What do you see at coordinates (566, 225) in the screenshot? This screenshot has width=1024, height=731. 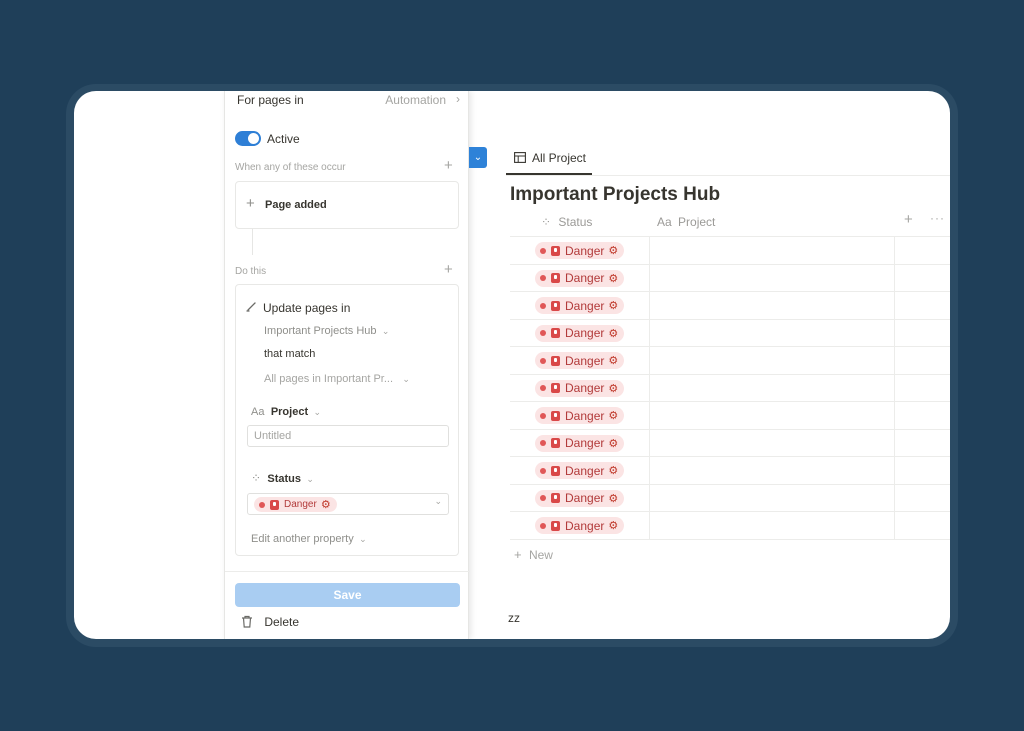 I see `column-header-status: ⁘ Status` at bounding box center [566, 225].